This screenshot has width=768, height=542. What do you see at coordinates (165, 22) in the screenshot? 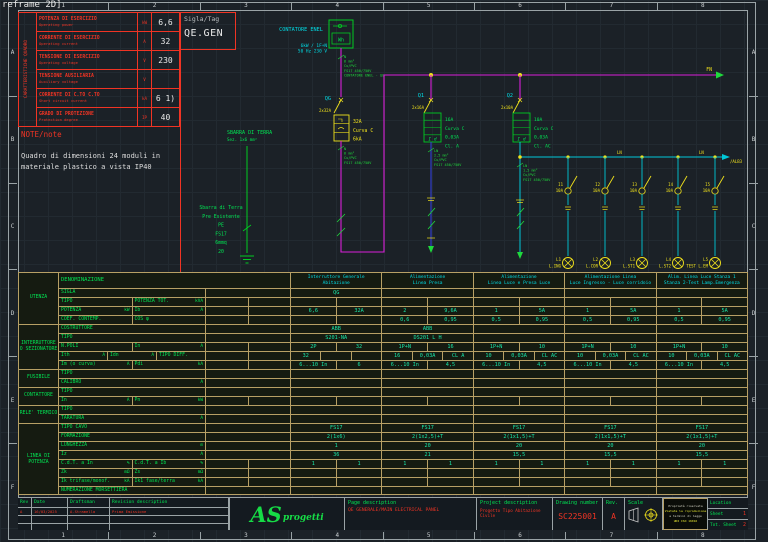
I see `characteristics-value: 6,6` at bounding box center [165, 22].